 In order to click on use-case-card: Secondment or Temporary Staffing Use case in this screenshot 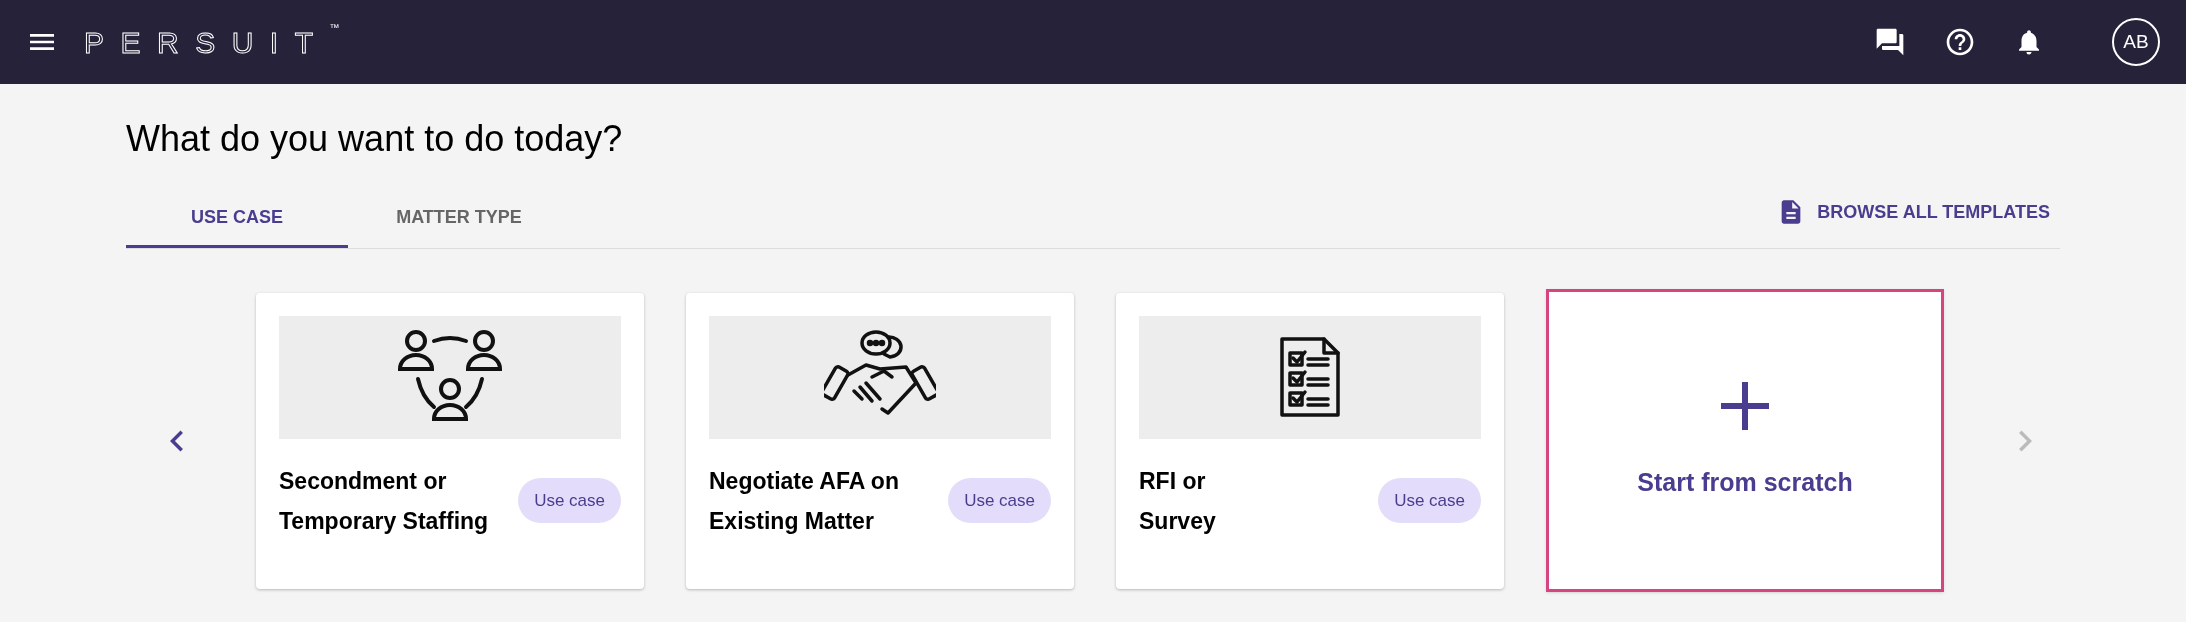, I will do `click(450, 440)`.